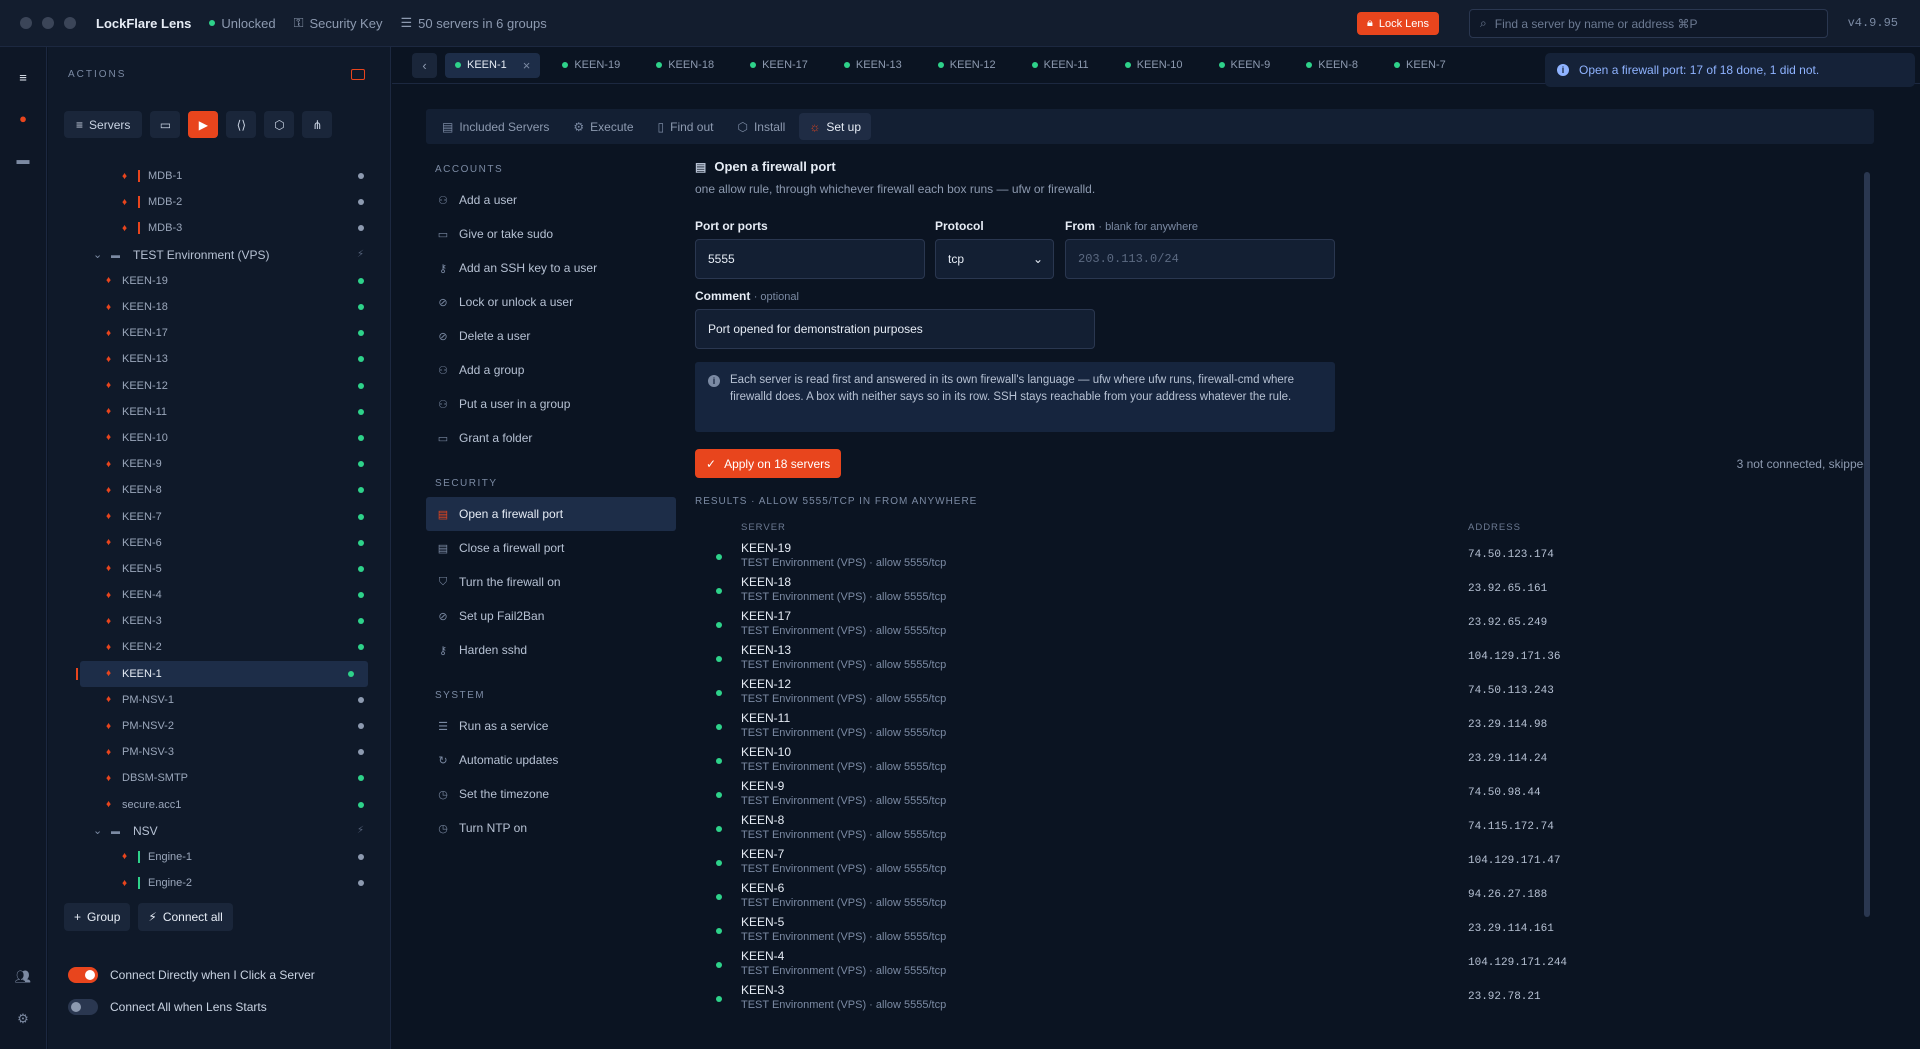 The width and height of the screenshot is (1920, 1049). I want to click on users-icon: 👥︎, so click(23, 977).